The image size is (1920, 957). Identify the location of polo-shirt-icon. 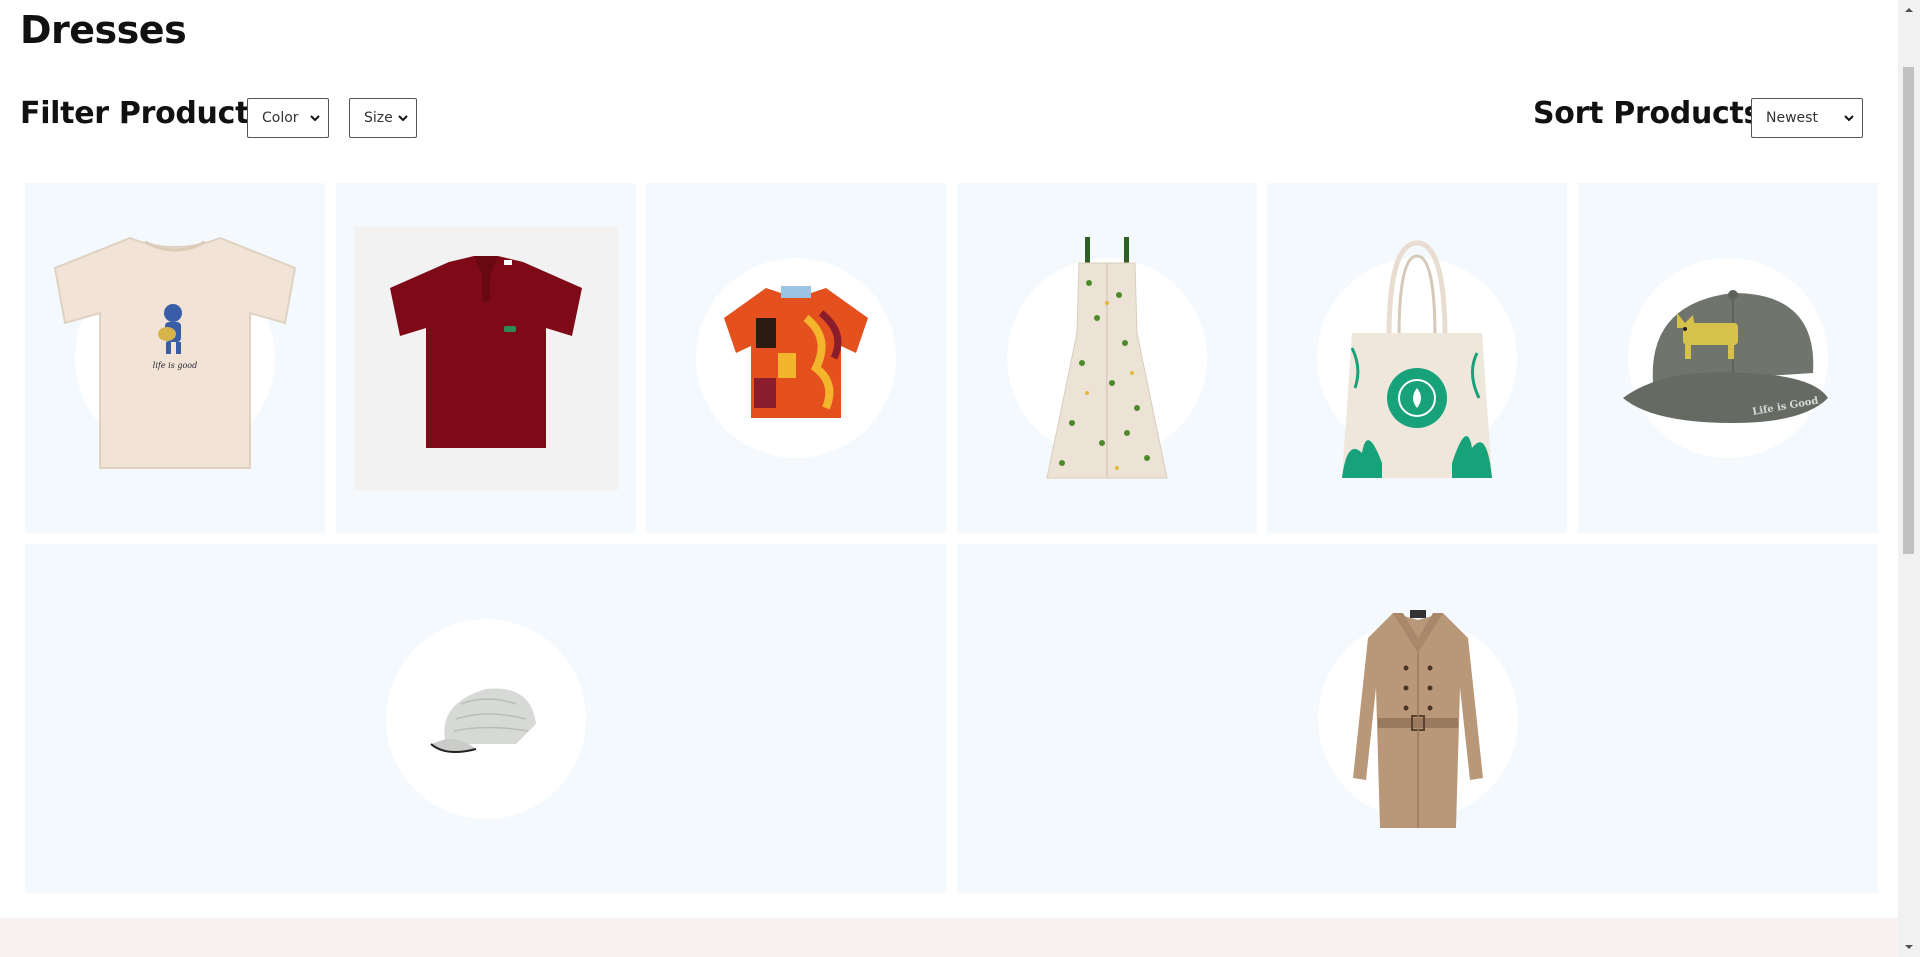
(486, 352).